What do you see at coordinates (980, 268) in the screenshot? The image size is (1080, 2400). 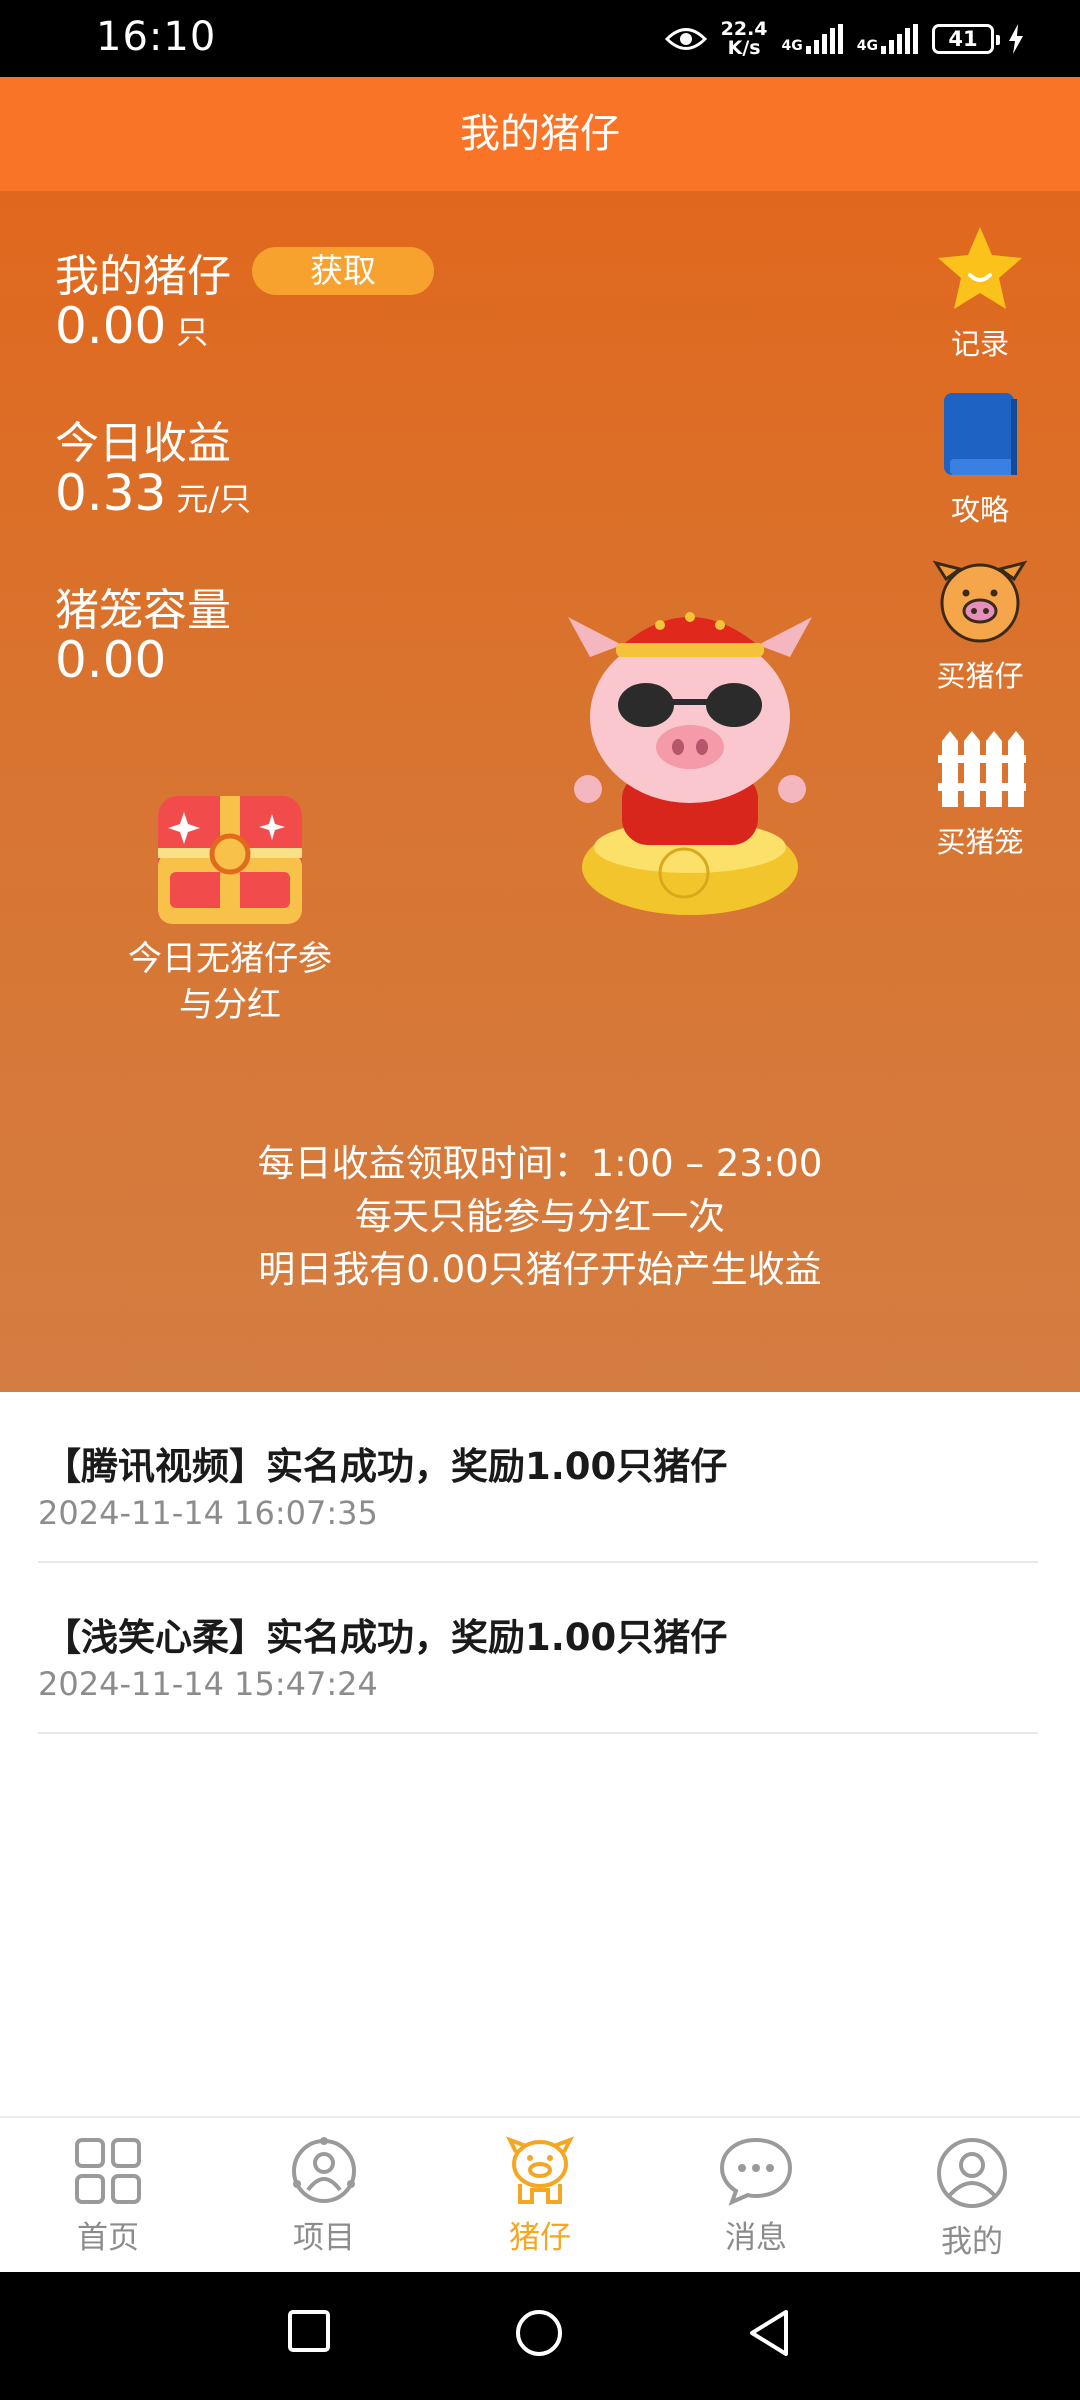 I see `star-icon` at bounding box center [980, 268].